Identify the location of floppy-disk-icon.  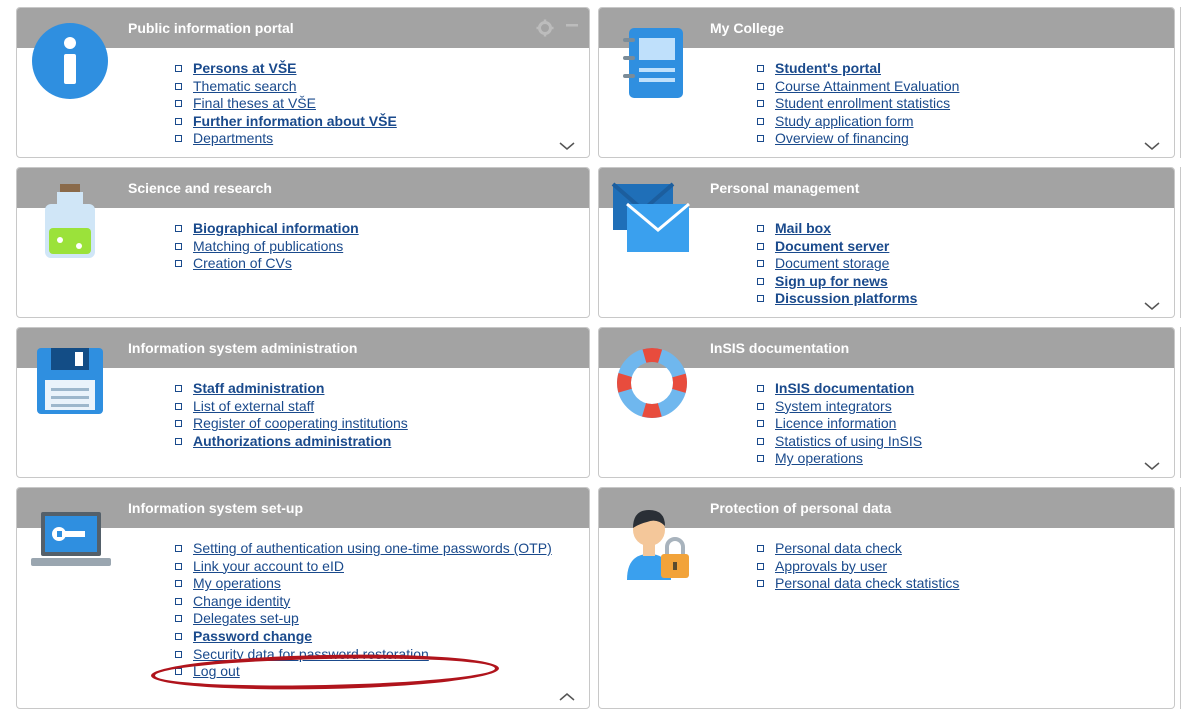
(70, 381).